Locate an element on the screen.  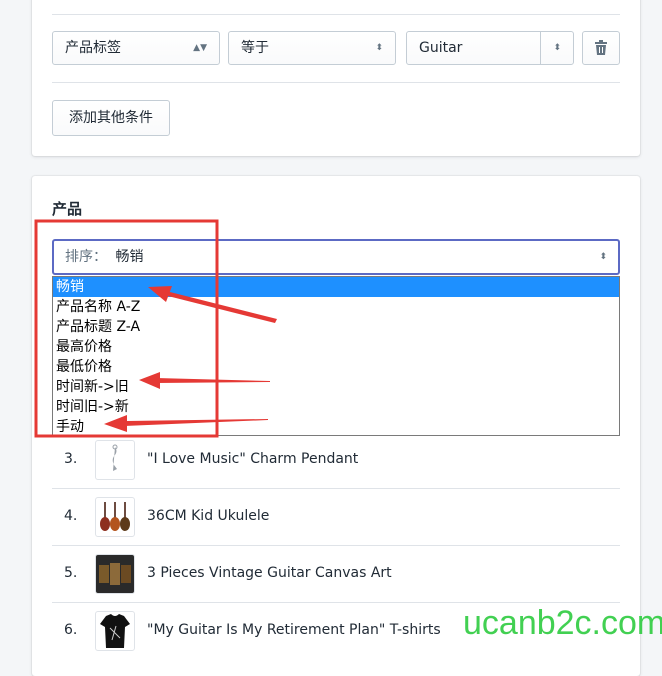
sort-option-oldest: 时间旧->新 is located at coordinates (336, 407).